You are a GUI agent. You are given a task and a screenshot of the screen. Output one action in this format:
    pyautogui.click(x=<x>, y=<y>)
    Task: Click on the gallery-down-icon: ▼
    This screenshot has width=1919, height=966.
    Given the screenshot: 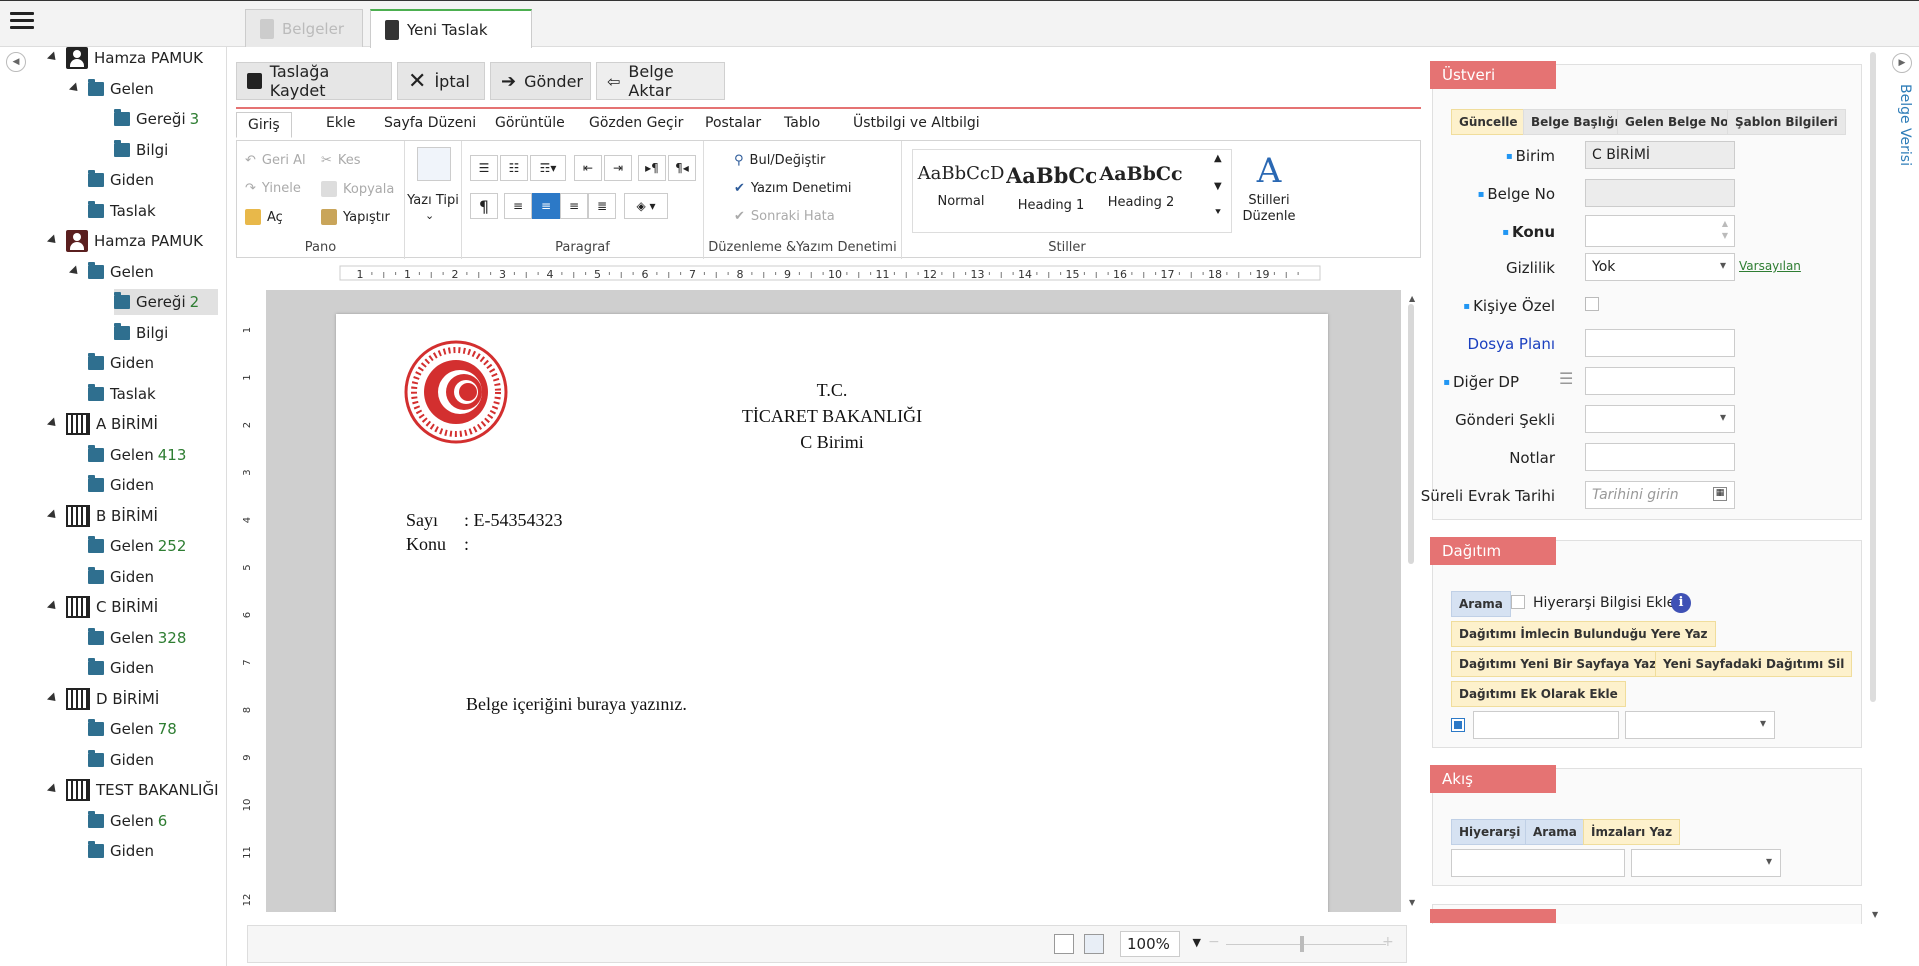 What is the action you would take?
    pyautogui.click(x=1218, y=186)
    